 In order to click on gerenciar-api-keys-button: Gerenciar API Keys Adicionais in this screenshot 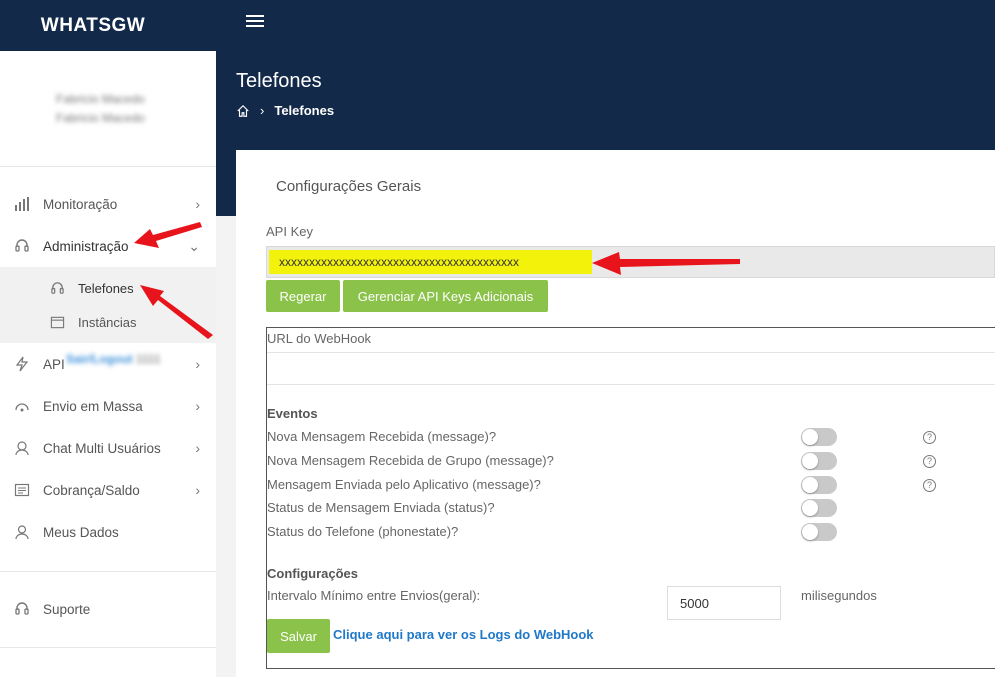, I will do `click(445, 296)`.